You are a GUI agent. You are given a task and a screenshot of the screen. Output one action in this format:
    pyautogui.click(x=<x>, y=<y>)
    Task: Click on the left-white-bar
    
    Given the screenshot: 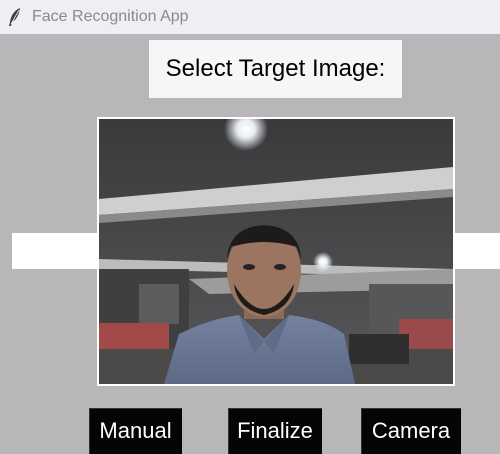 What is the action you would take?
    pyautogui.click(x=55, y=251)
    